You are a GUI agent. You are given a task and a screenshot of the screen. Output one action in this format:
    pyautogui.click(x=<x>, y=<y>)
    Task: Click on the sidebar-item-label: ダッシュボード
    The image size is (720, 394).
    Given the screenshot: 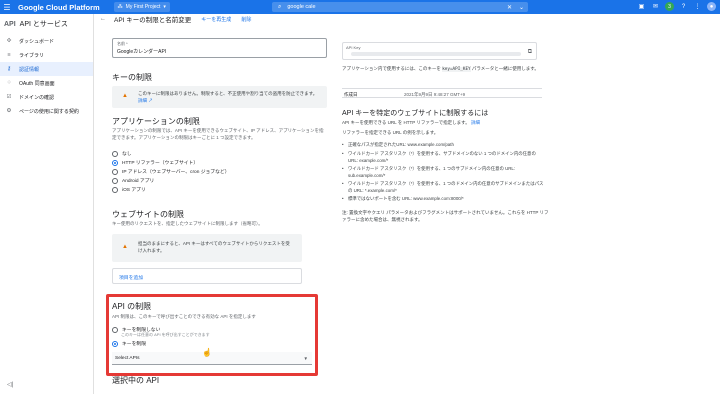 What is the action you would take?
    pyautogui.click(x=37, y=41)
    